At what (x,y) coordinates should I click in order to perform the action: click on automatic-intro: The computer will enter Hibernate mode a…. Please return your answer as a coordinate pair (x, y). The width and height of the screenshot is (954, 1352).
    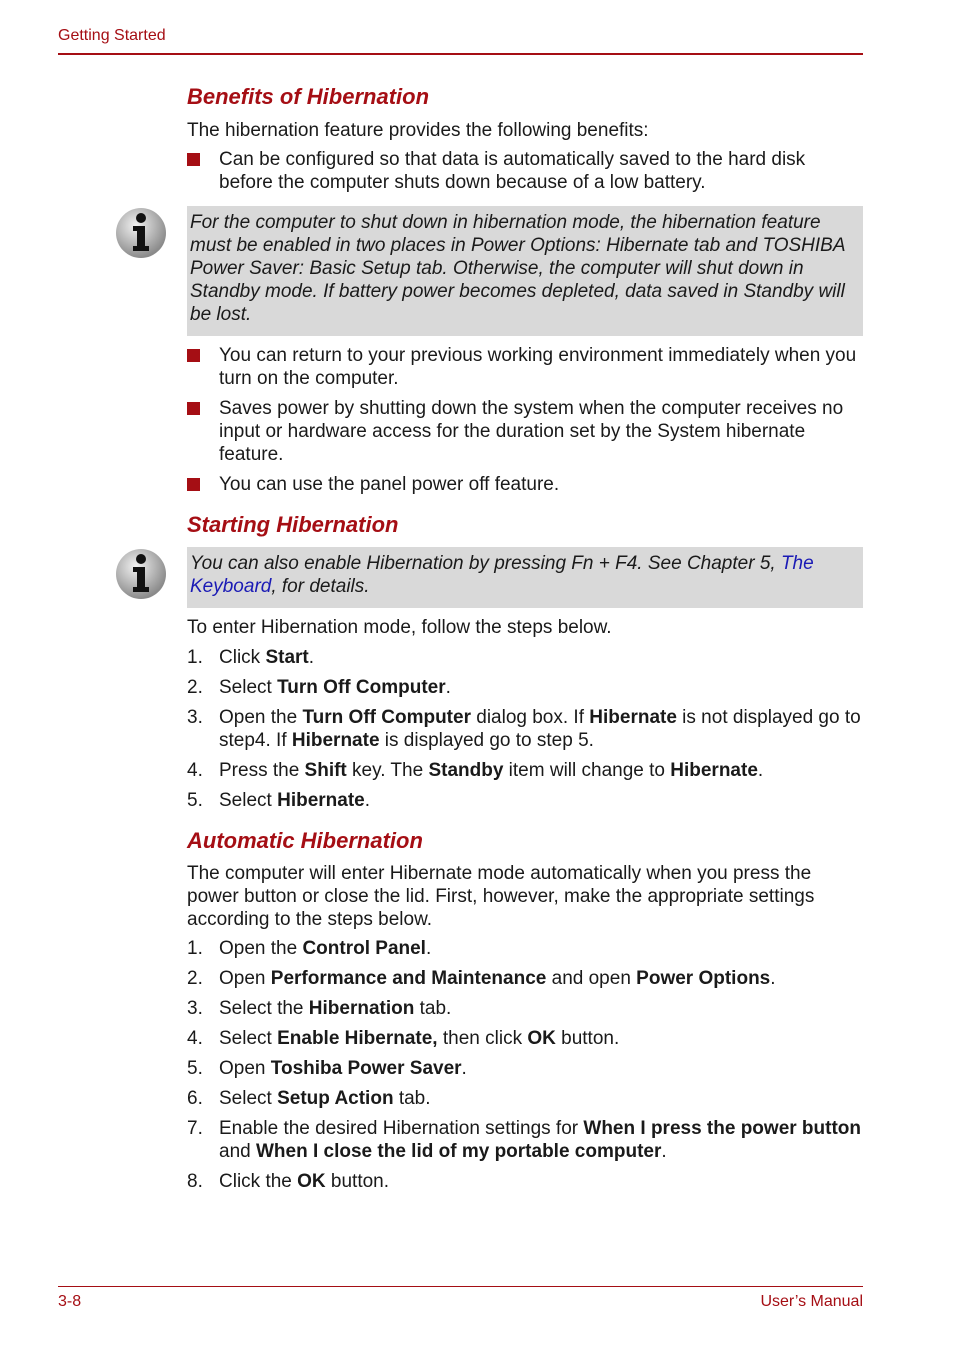
    Looking at the image, I should click on (501, 896).